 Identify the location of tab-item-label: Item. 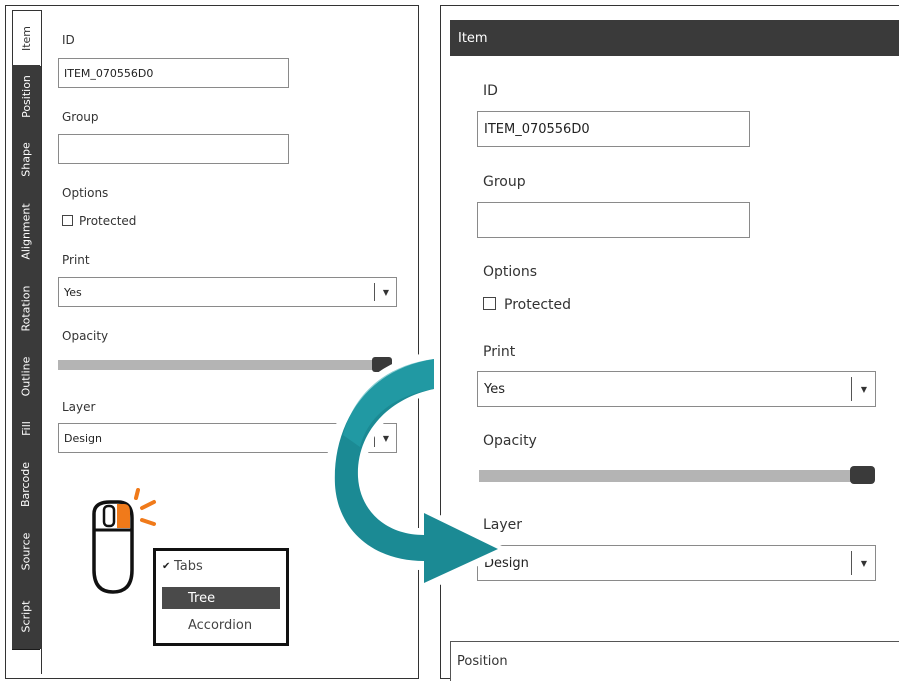
(27, 38).